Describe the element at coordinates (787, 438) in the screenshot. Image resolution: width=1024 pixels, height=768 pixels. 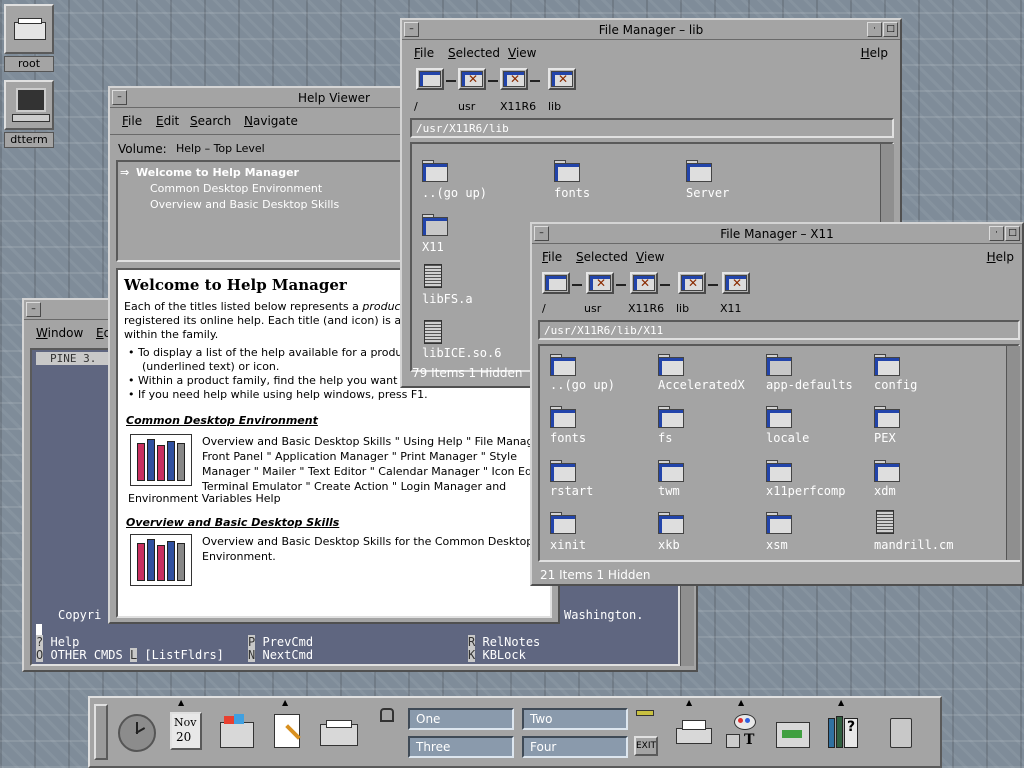
I see `file-name: locale` at that location.